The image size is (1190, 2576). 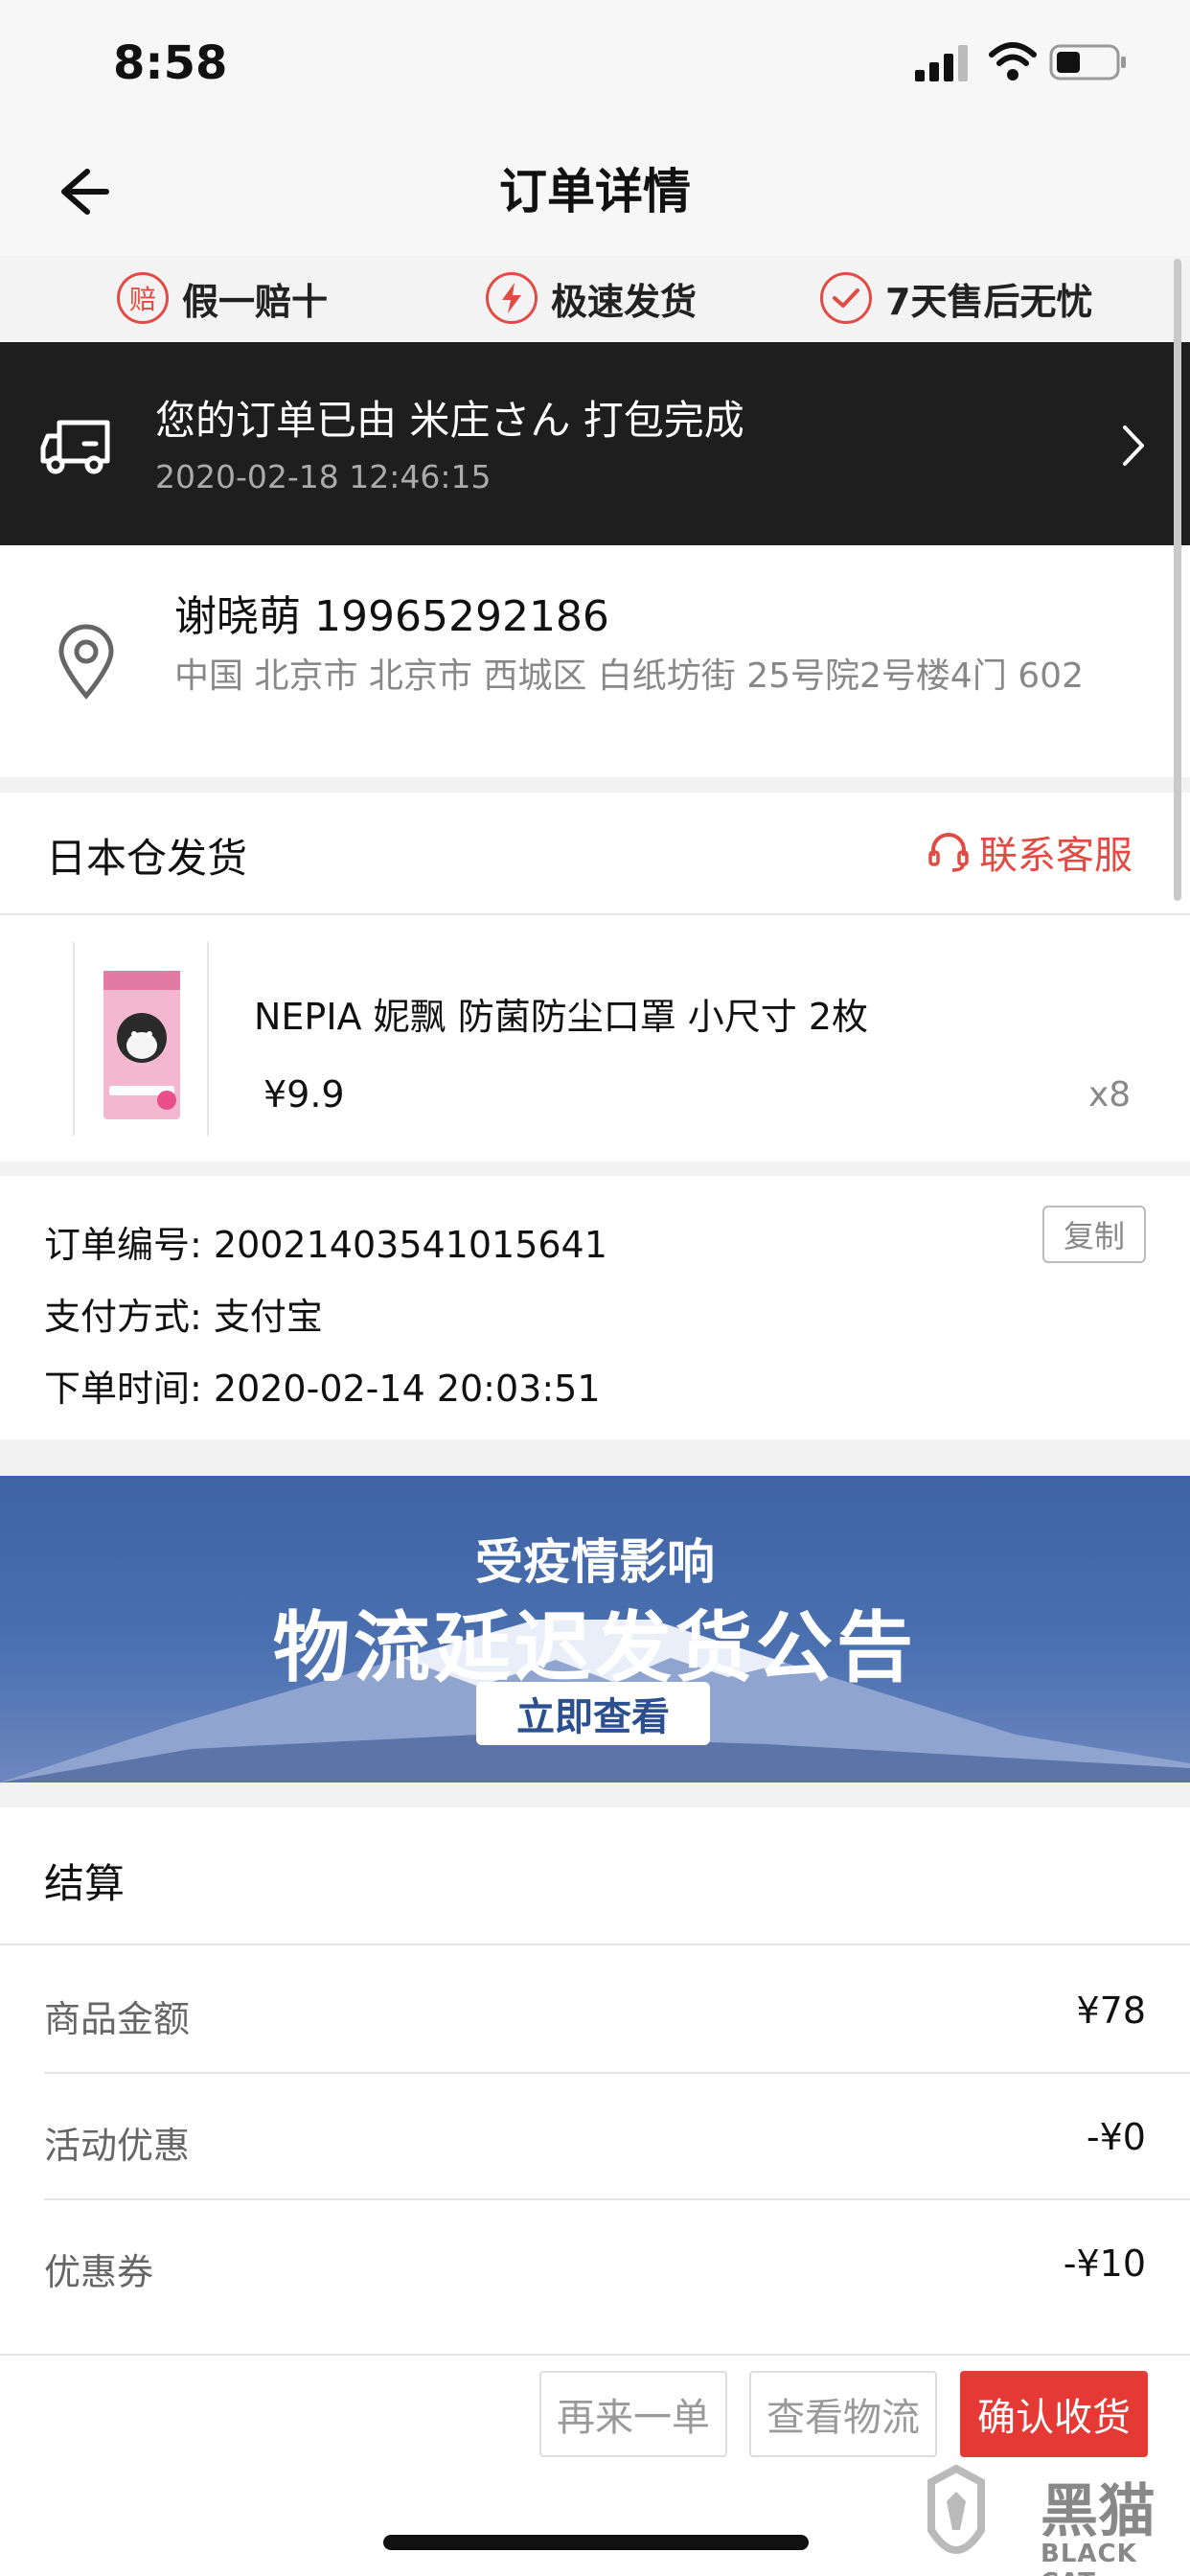 I want to click on recipient-name-phone: 谢晓萌 19965292186, so click(x=391, y=616).